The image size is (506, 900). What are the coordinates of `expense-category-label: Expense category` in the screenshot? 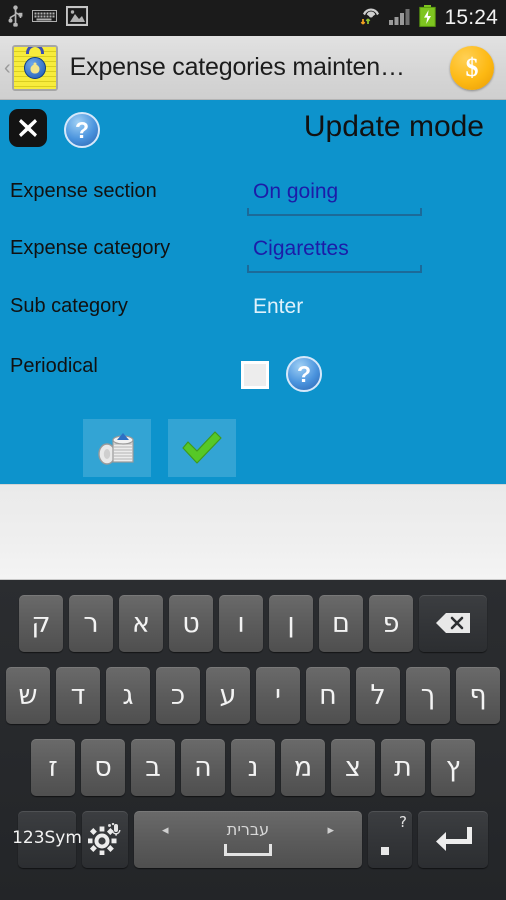 It's located at (90, 248).